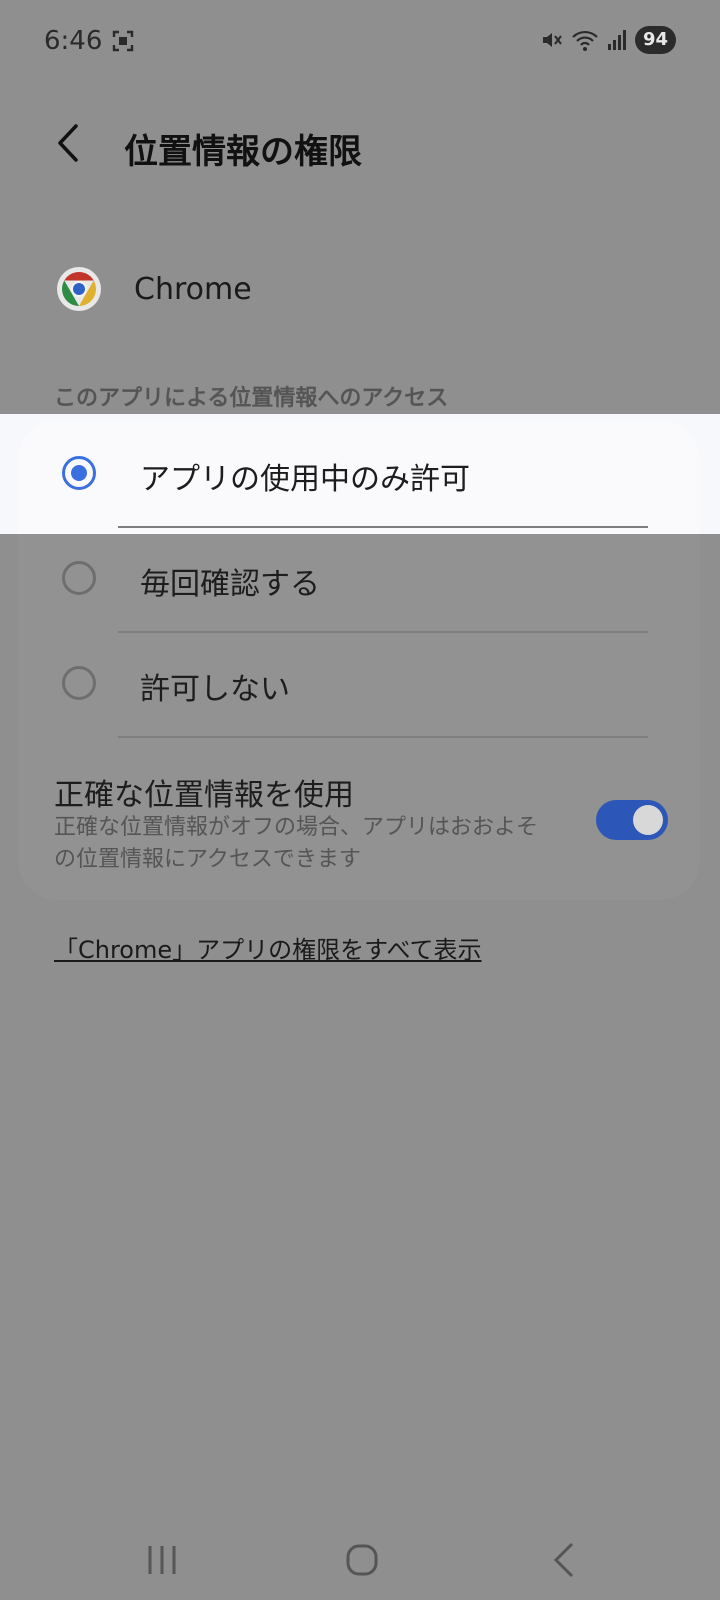  What do you see at coordinates (359, 684) in the screenshot?
I see `option-deny: 許可しない` at bounding box center [359, 684].